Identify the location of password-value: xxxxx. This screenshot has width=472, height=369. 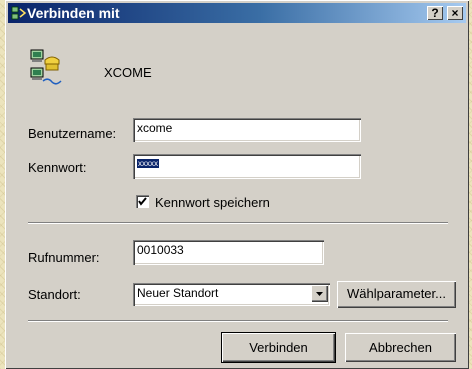
(148, 163).